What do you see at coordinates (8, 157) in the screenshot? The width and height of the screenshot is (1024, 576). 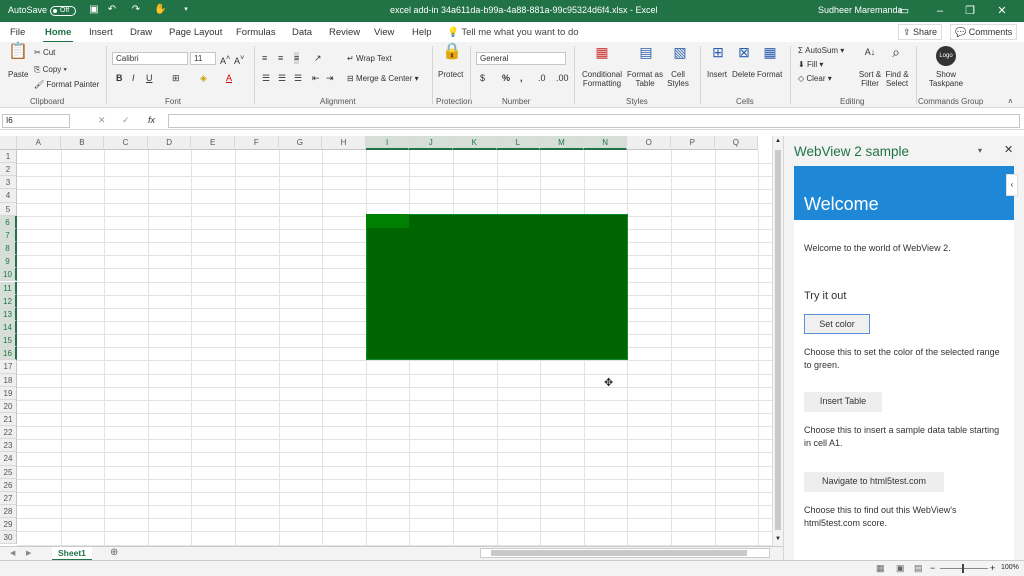 I see `row-header-1: 1` at bounding box center [8, 157].